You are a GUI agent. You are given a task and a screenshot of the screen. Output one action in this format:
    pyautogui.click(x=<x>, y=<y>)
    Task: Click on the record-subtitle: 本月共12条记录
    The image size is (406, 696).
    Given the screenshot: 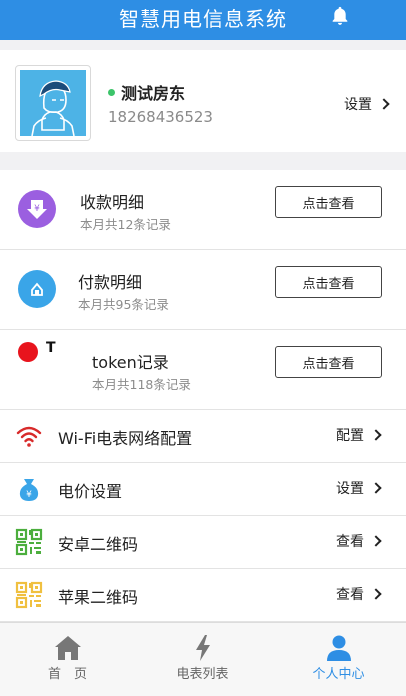 What is the action you would take?
    pyautogui.click(x=125, y=224)
    